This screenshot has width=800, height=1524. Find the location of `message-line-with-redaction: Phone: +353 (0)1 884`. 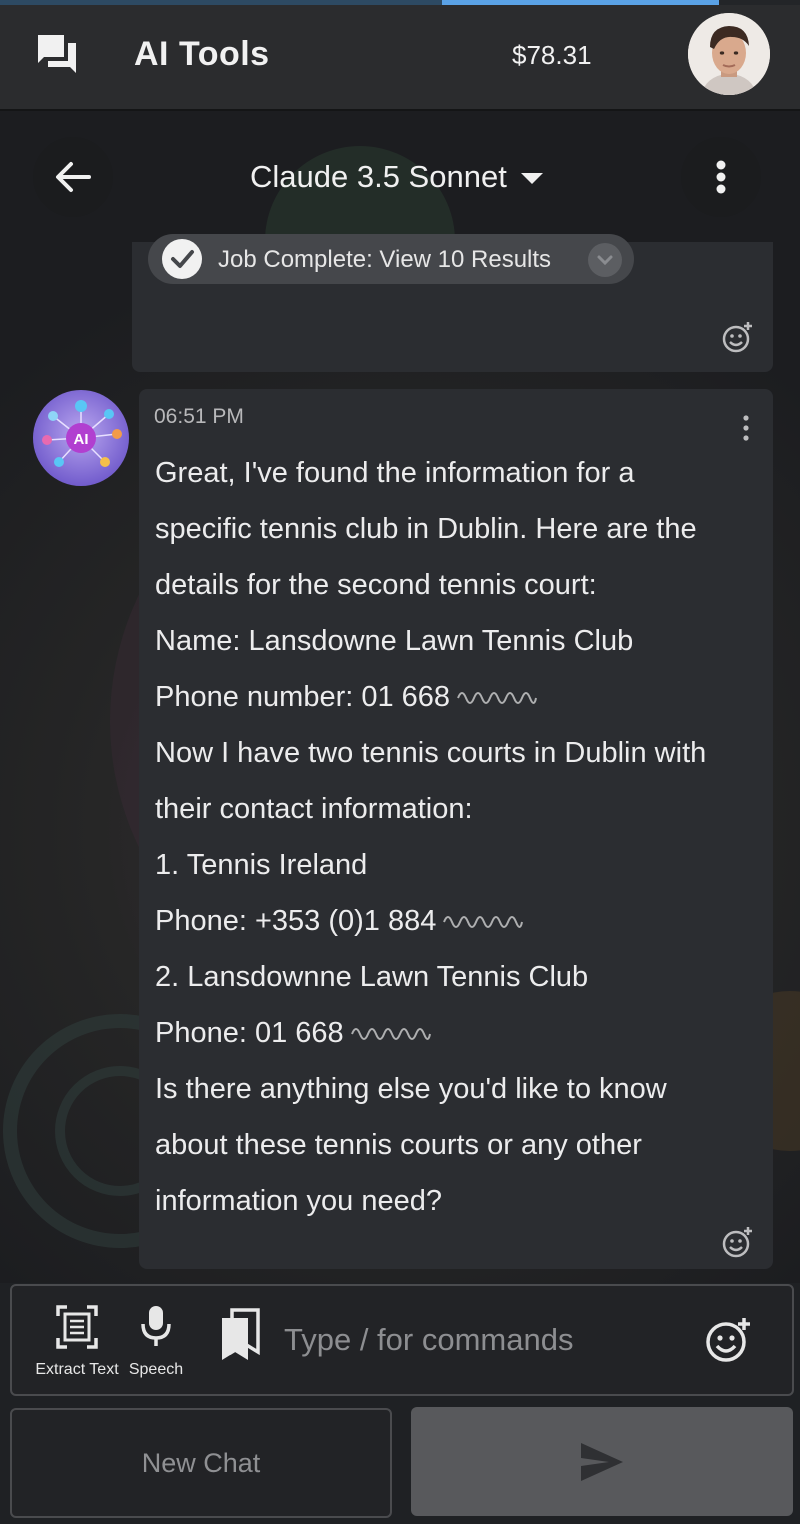

message-line-with-redaction: Phone: +353 (0)1 884 is located at coordinates (461, 921).